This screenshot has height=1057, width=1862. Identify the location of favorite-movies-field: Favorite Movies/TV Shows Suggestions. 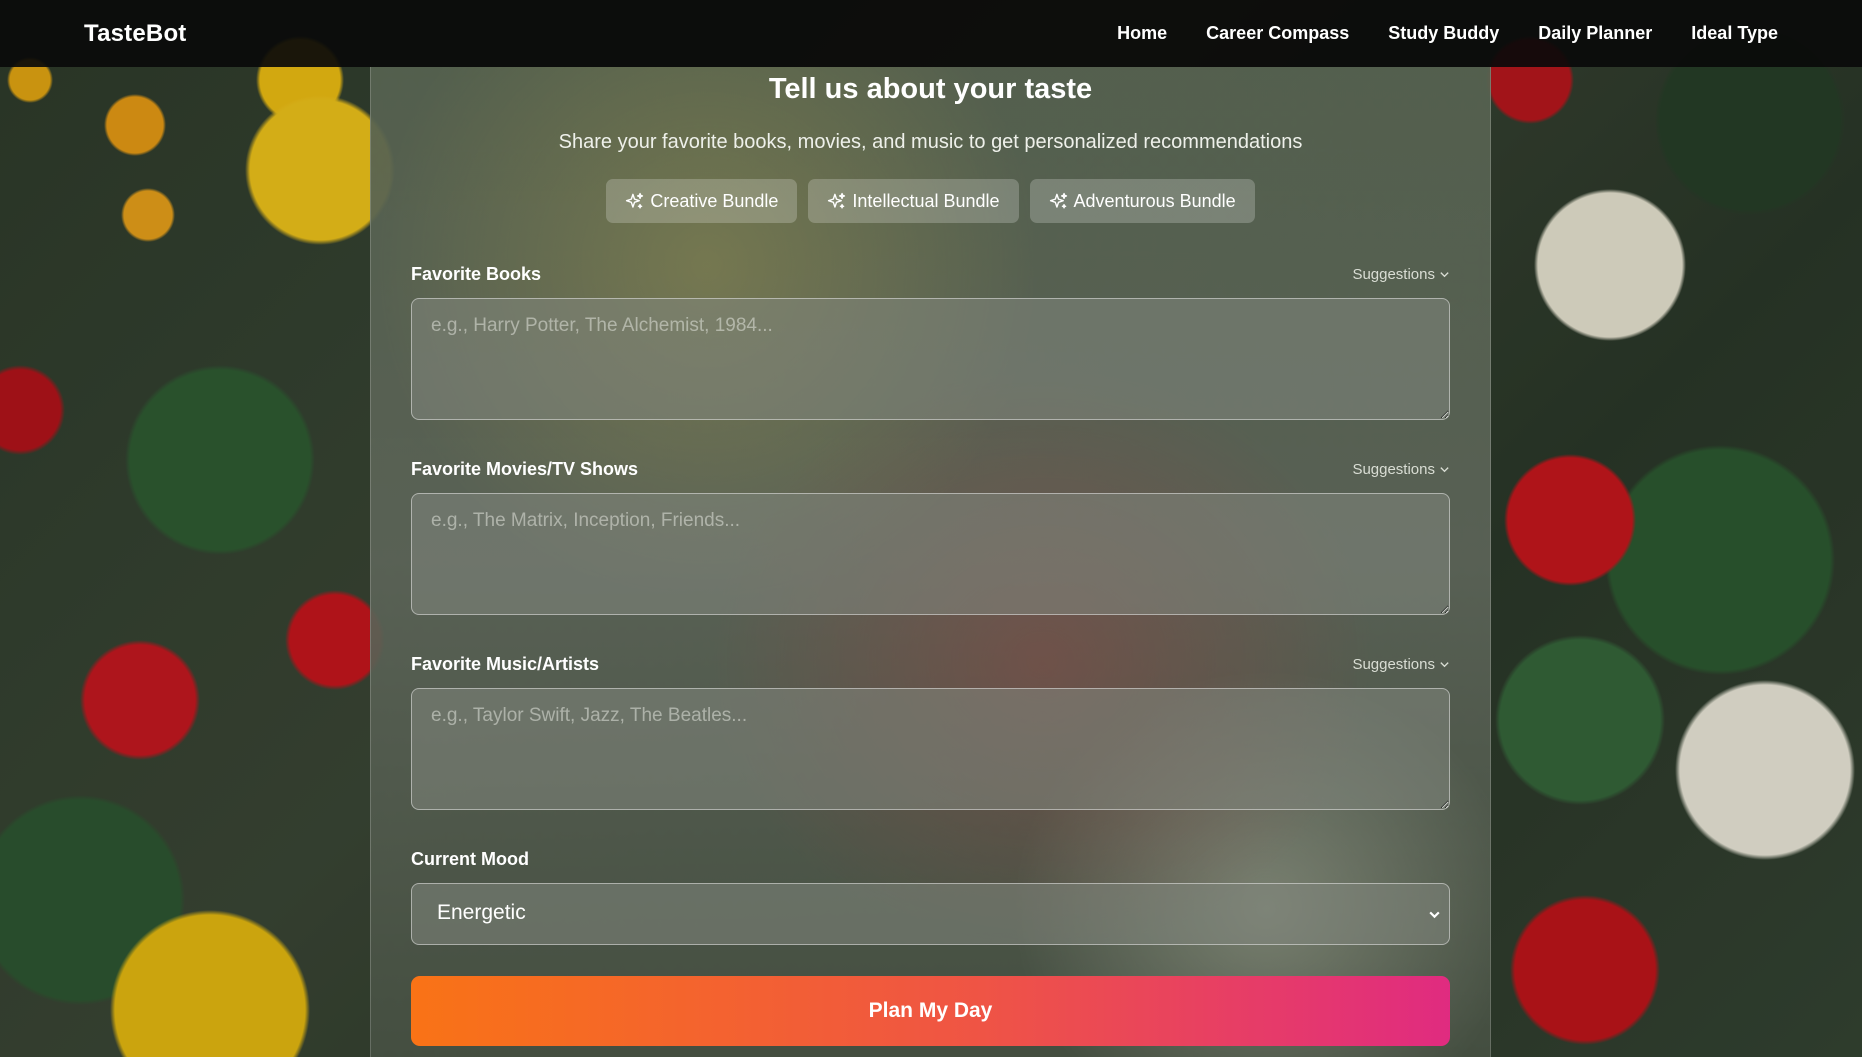
(930, 536).